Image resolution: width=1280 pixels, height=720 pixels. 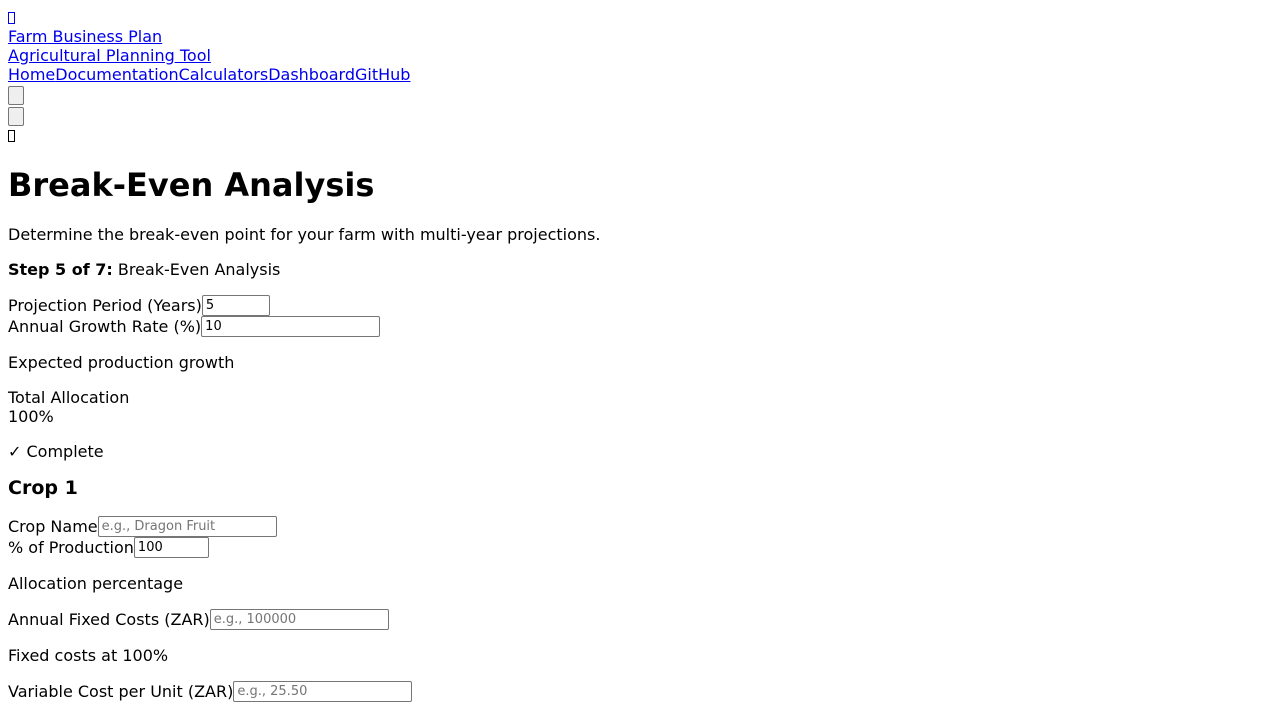 What do you see at coordinates (60, 269) in the screenshot?
I see `step-label: Step 5 of 7:` at bounding box center [60, 269].